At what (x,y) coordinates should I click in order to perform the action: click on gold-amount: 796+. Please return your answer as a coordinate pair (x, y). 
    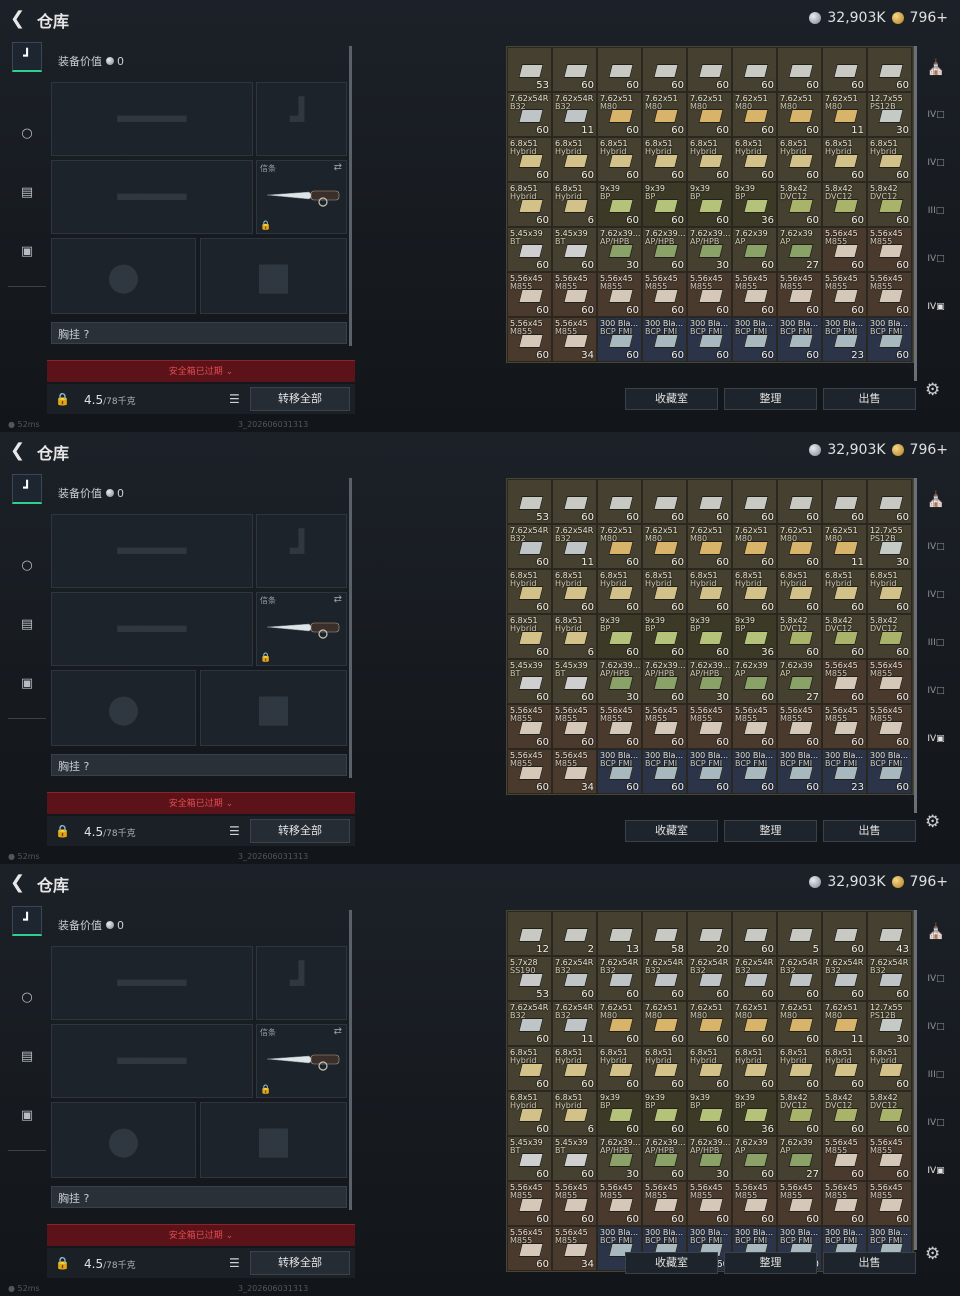
    Looking at the image, I should click on (929, 450).